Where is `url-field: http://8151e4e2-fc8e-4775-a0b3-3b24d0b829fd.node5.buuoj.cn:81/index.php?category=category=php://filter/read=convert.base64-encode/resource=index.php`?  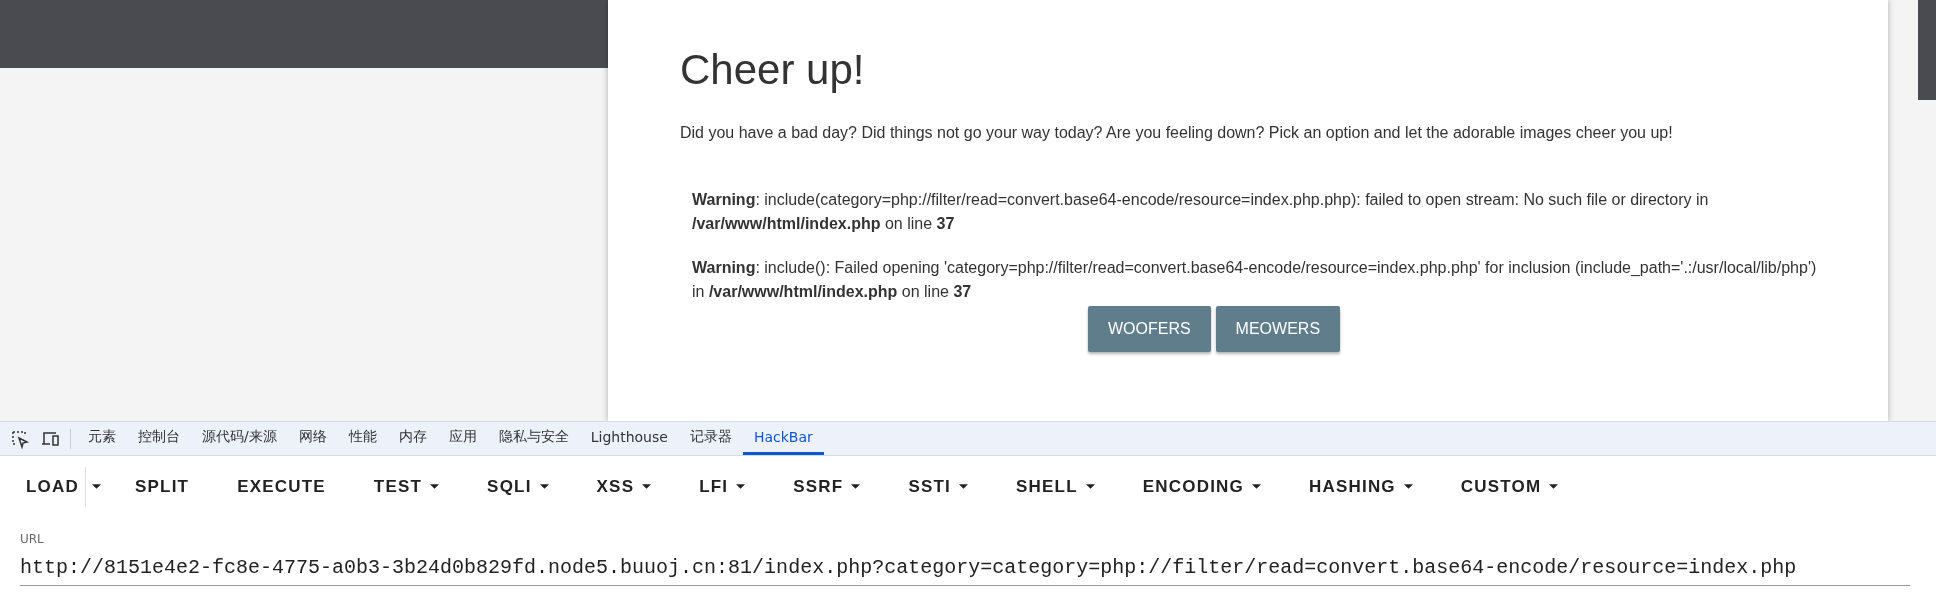 url-field: http://8151e4e2-fc8e-4775-a0b3-3b24d0b829fd.node5.buuoj.cn:81/index.php?category=category=php://filter/read=convert.base64-encode/resource=index.php is located at coordinates (965, 566).